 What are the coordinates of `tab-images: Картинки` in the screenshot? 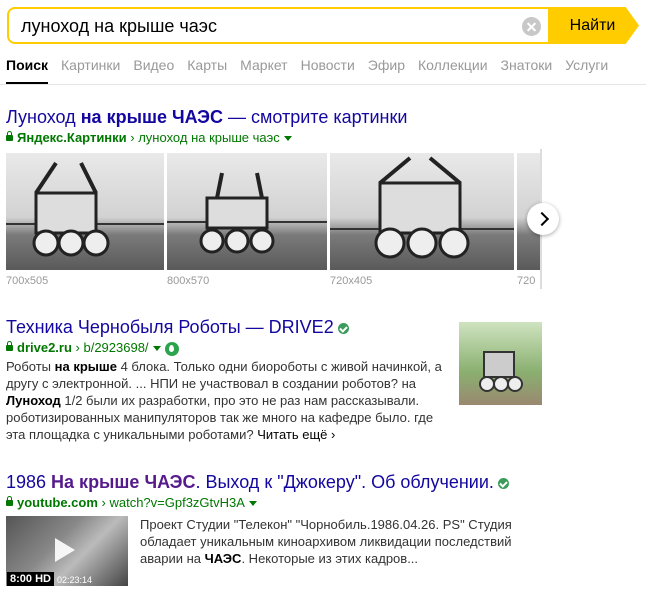 It's located at (90, 65).